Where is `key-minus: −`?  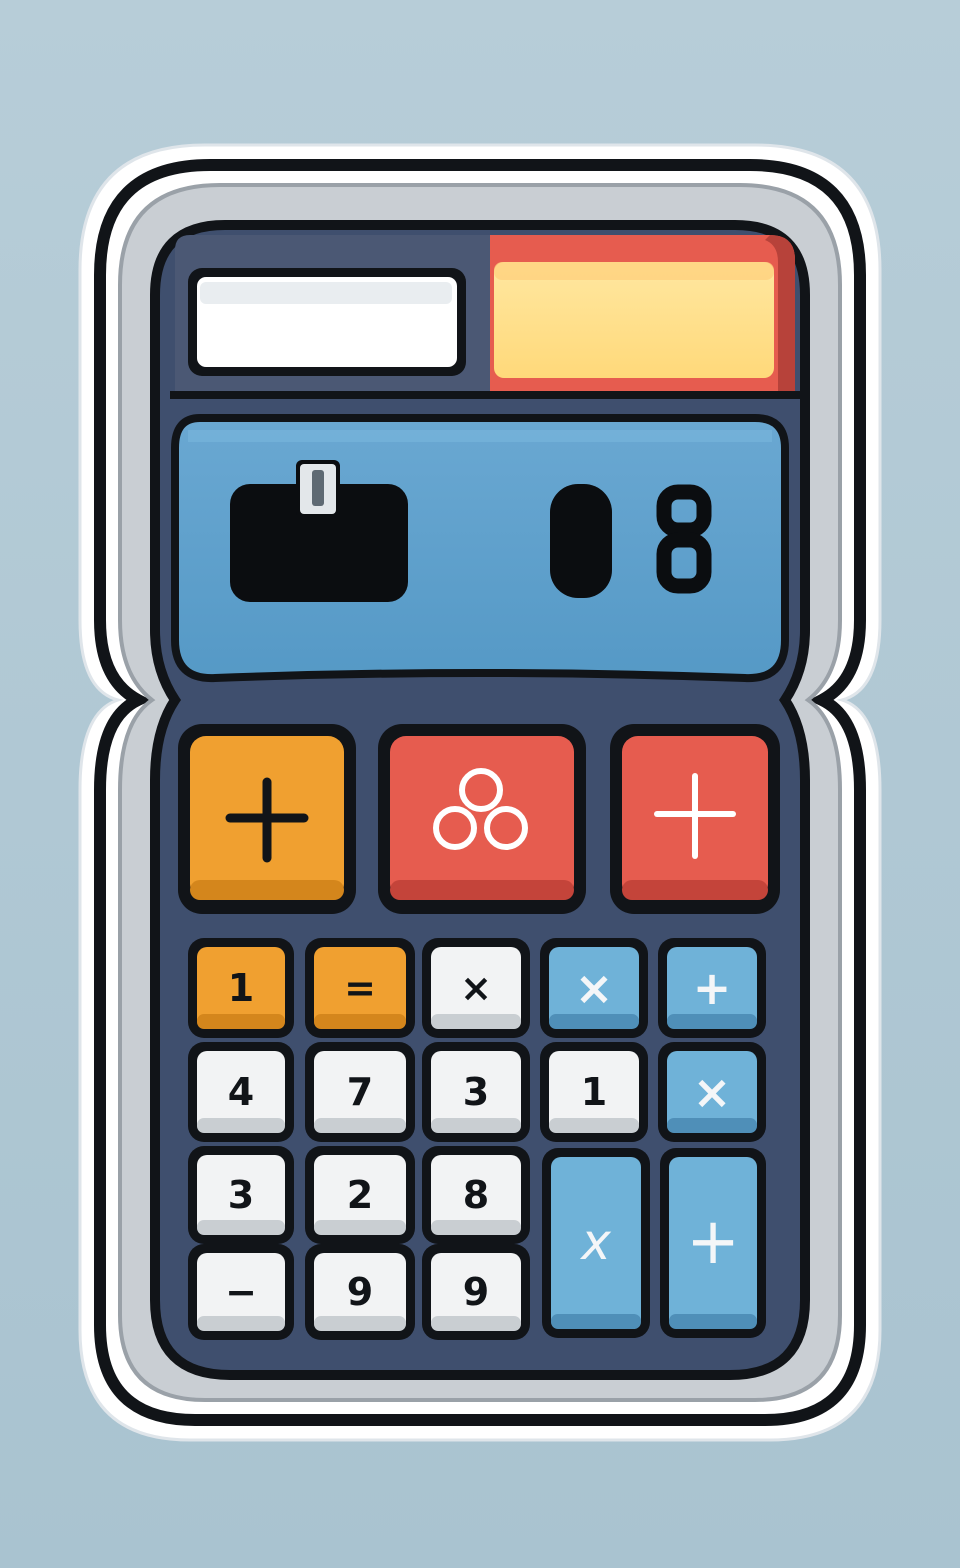 key-minus: − is located at coordinates (241, 1292).